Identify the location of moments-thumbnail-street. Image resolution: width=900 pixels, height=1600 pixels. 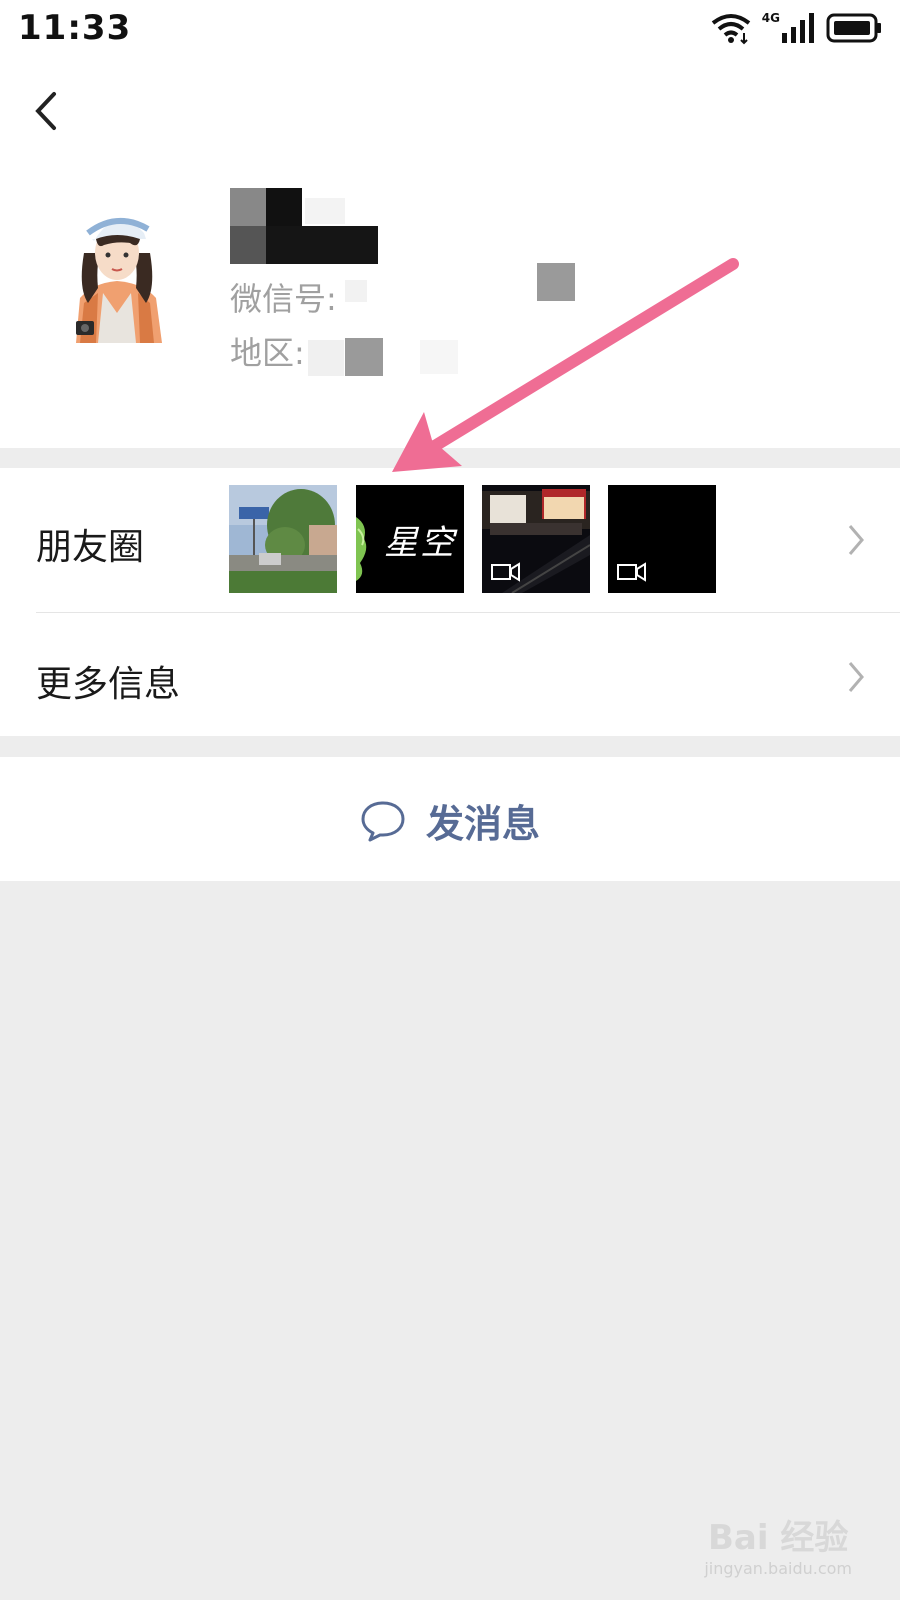
(283, 539).